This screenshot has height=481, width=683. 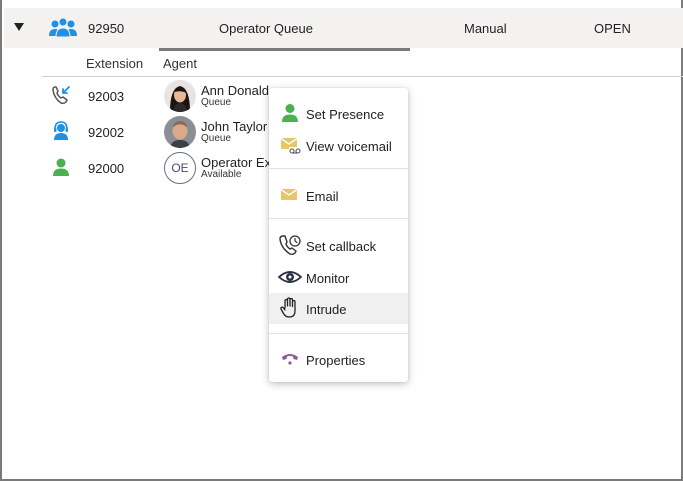 I want to click on menu-item-set-presence: Set Presence, so click(x=338, y=113).